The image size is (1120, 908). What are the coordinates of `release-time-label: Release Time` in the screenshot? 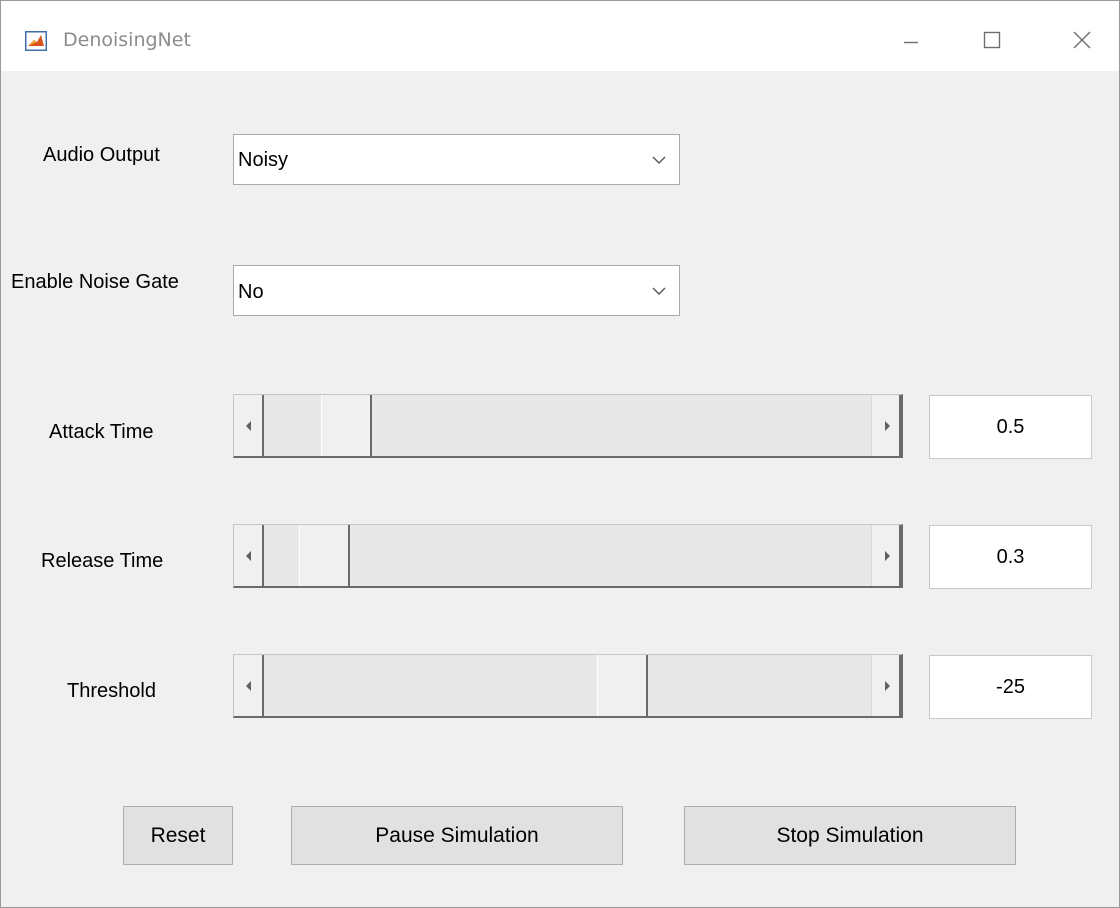 It's located at (102, 561).